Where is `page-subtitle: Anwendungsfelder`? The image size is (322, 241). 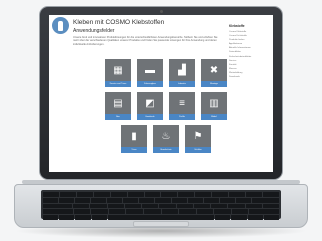
page-subtitle: Anwendungsfelder is located at coordinates (94, 31).